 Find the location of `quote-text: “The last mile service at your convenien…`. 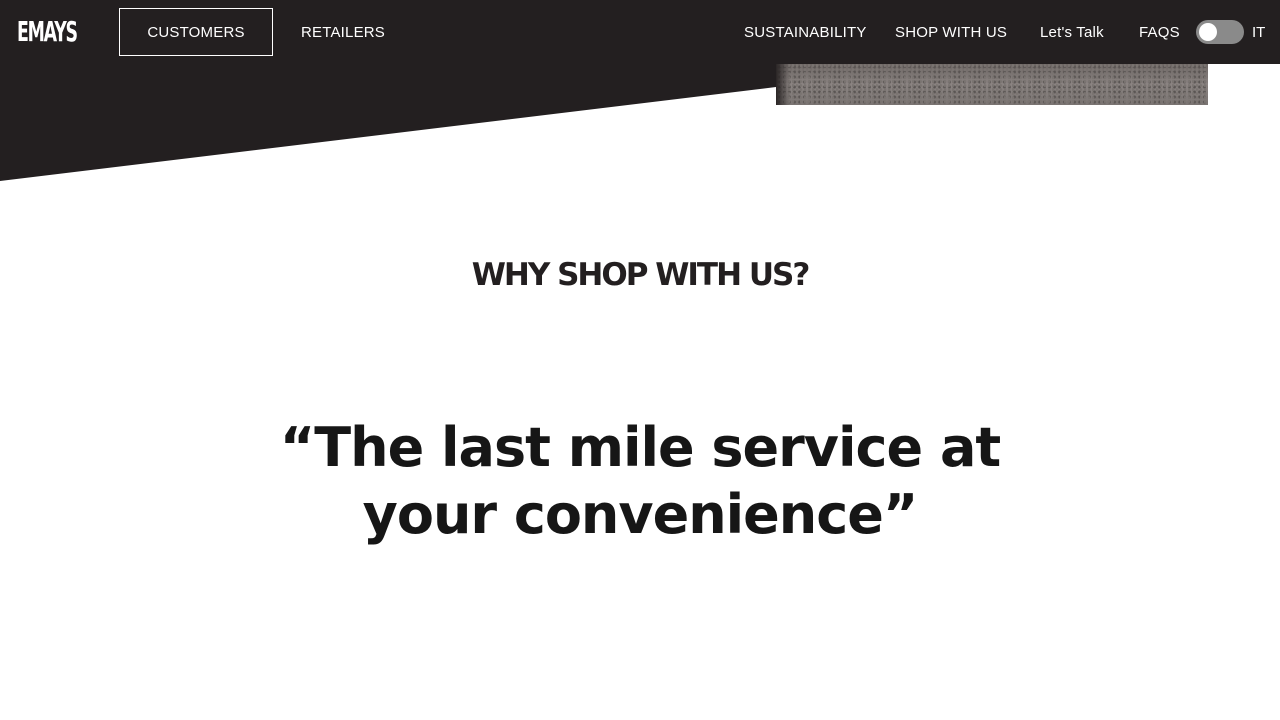

quote-text: “The last mile service at your convenien… is located at coordinates (640, 481).